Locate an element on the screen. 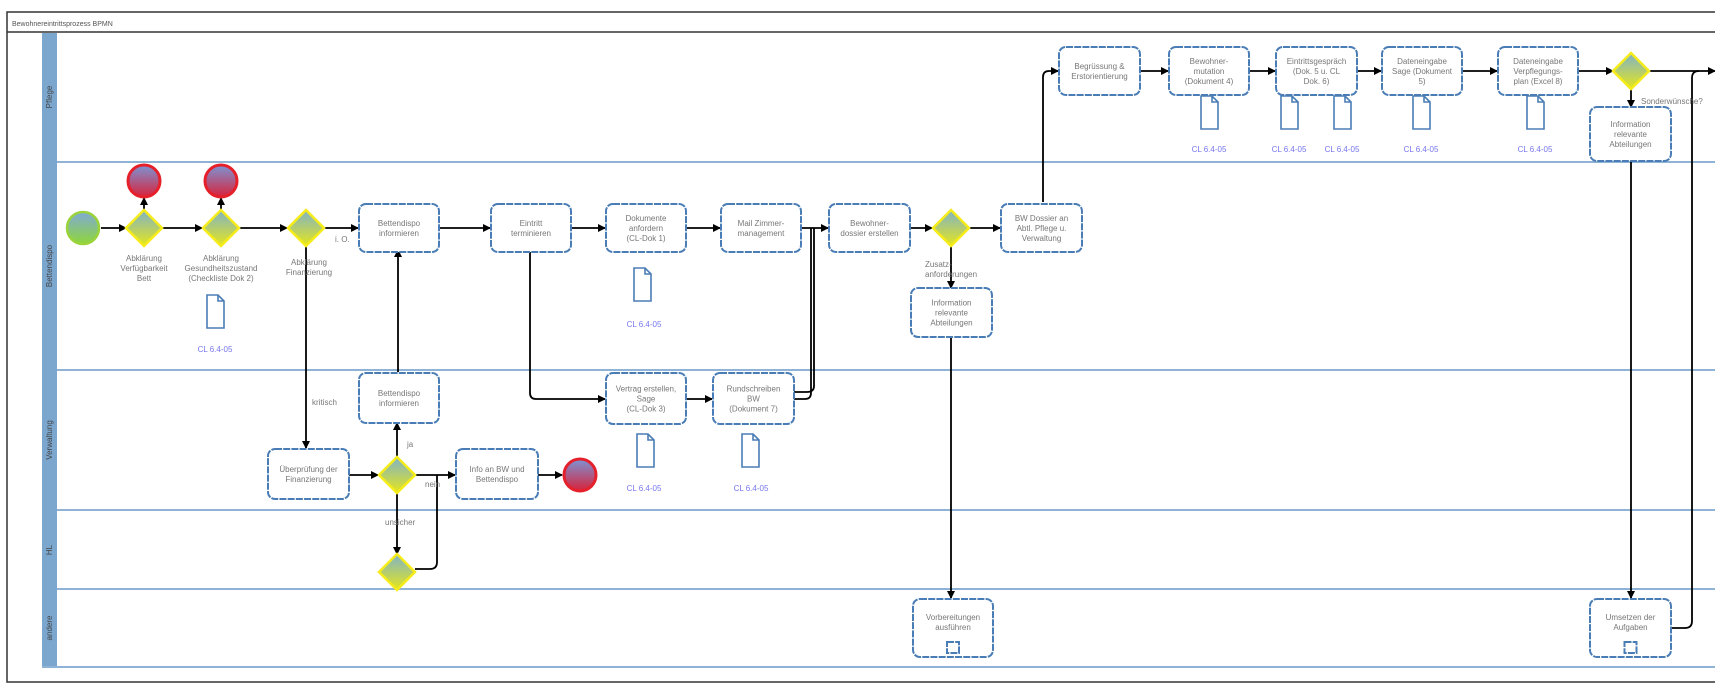 Image resolution: width=1715 pixels, height=689 pixels. task-label: BW Dossier an is located at coordinates (1041, 218).